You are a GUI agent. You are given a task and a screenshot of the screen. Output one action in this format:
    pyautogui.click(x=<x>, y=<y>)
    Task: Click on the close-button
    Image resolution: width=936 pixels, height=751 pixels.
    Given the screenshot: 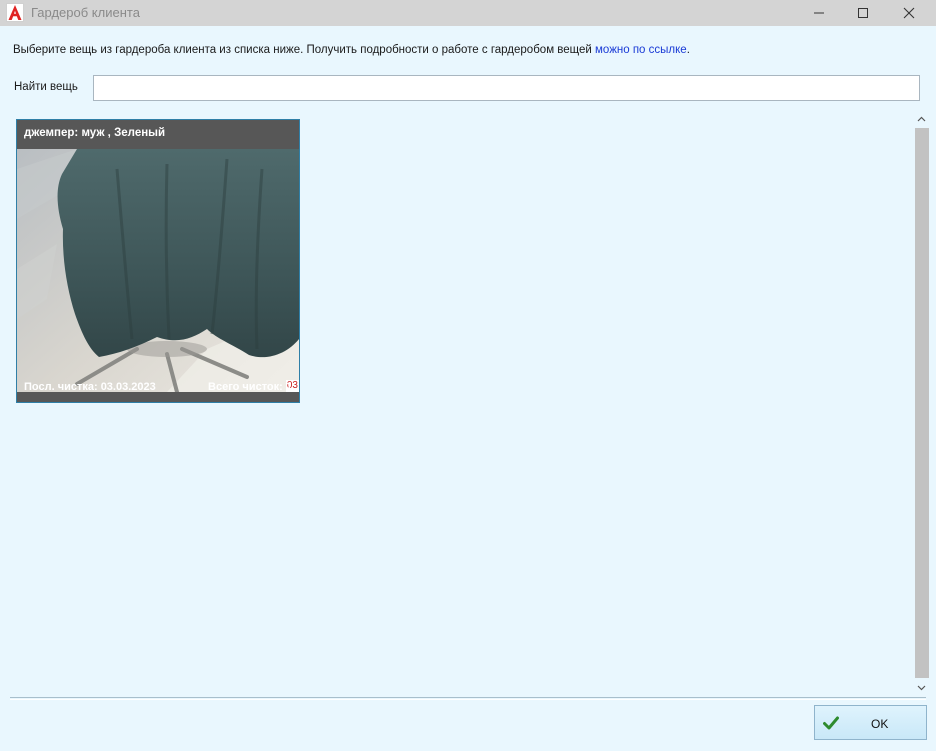 What is the action you would take?
    pyautogui.click(x=909, y=13)
    